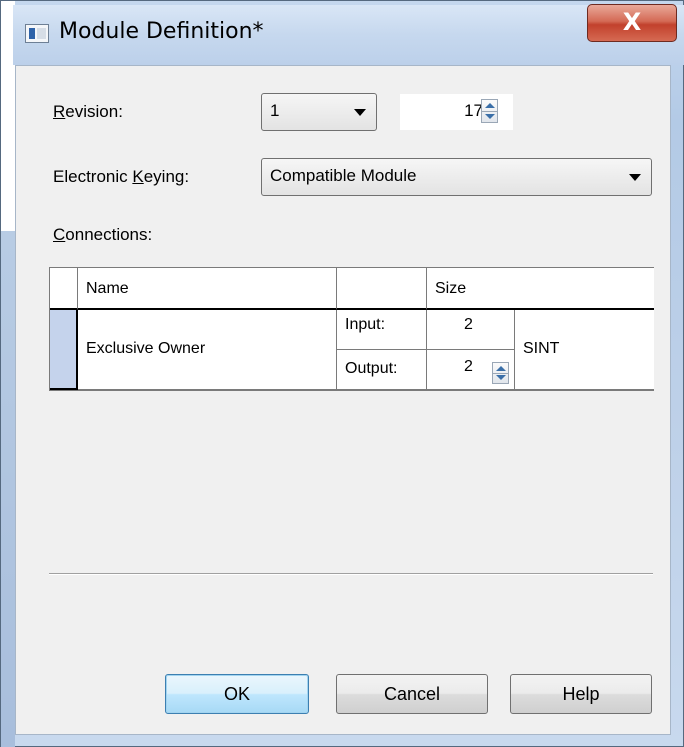 This screenshot has width=684, height=747. Describe the element at coordinates (109, 234) in the screenshot. I see `connections-label-rest: onnections:` at that location.